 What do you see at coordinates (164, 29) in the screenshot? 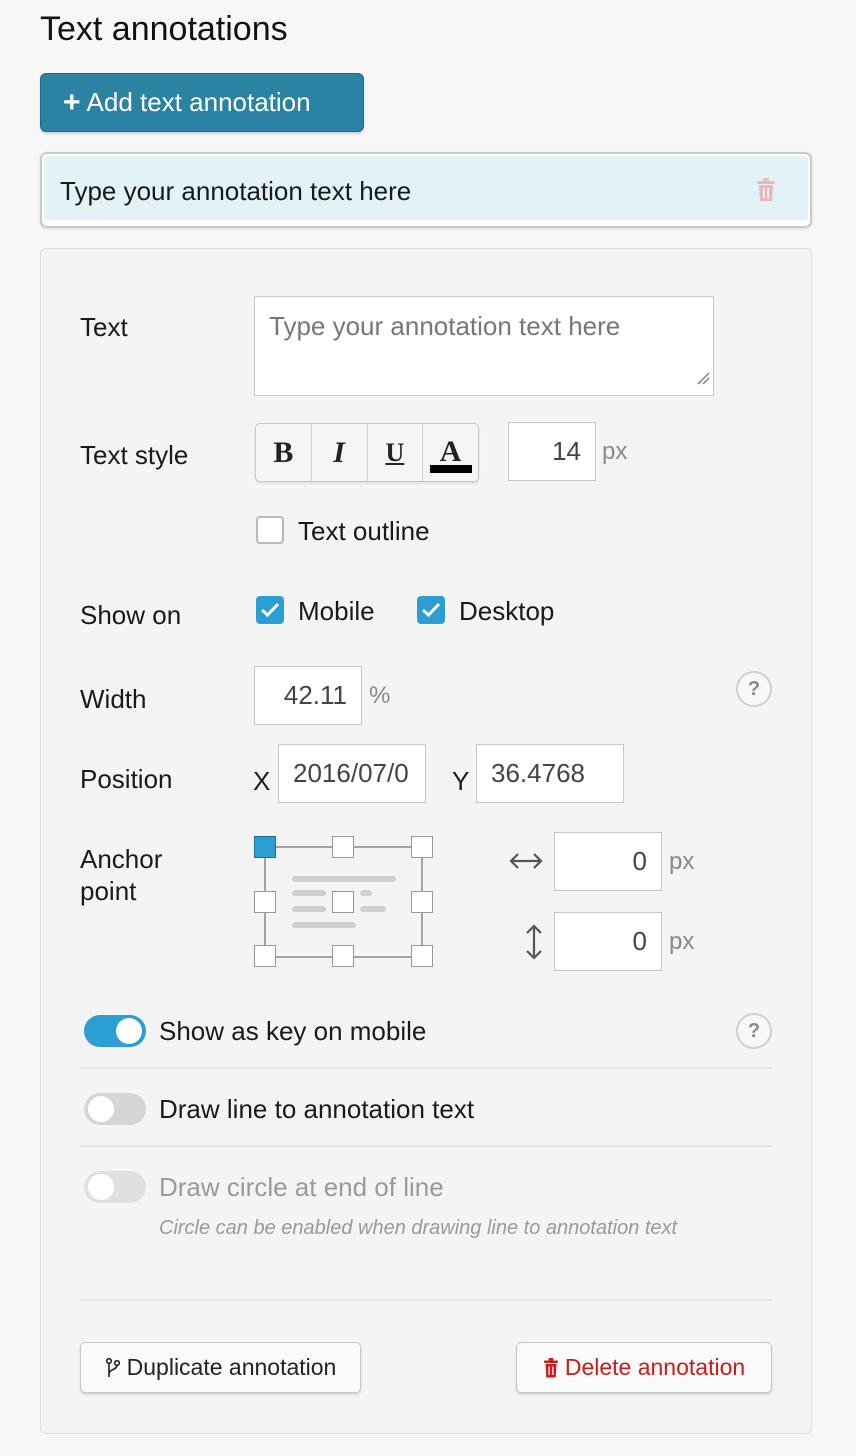
I see `section-title: Text annotations` at bounding box center [164, 29].